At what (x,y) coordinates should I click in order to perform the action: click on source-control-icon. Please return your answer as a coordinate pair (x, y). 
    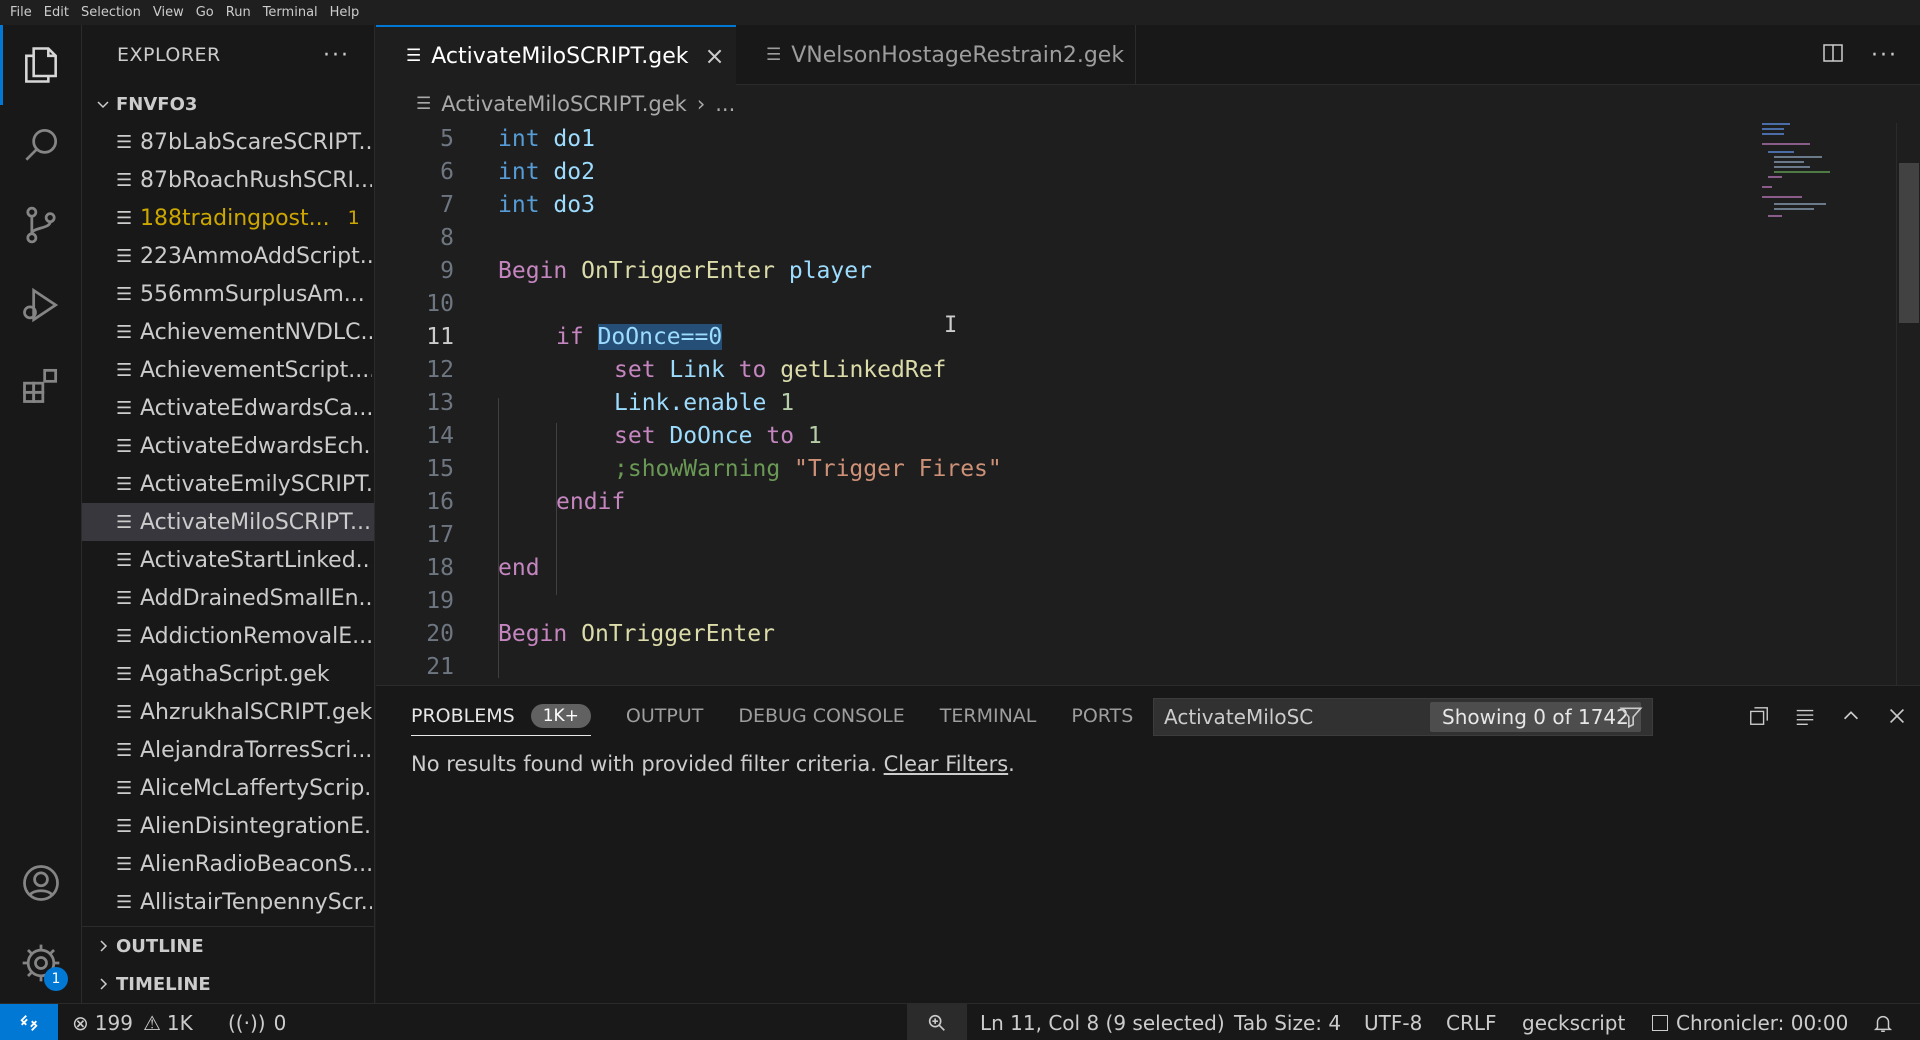
    Looking at the image, I should click on (41, 225).